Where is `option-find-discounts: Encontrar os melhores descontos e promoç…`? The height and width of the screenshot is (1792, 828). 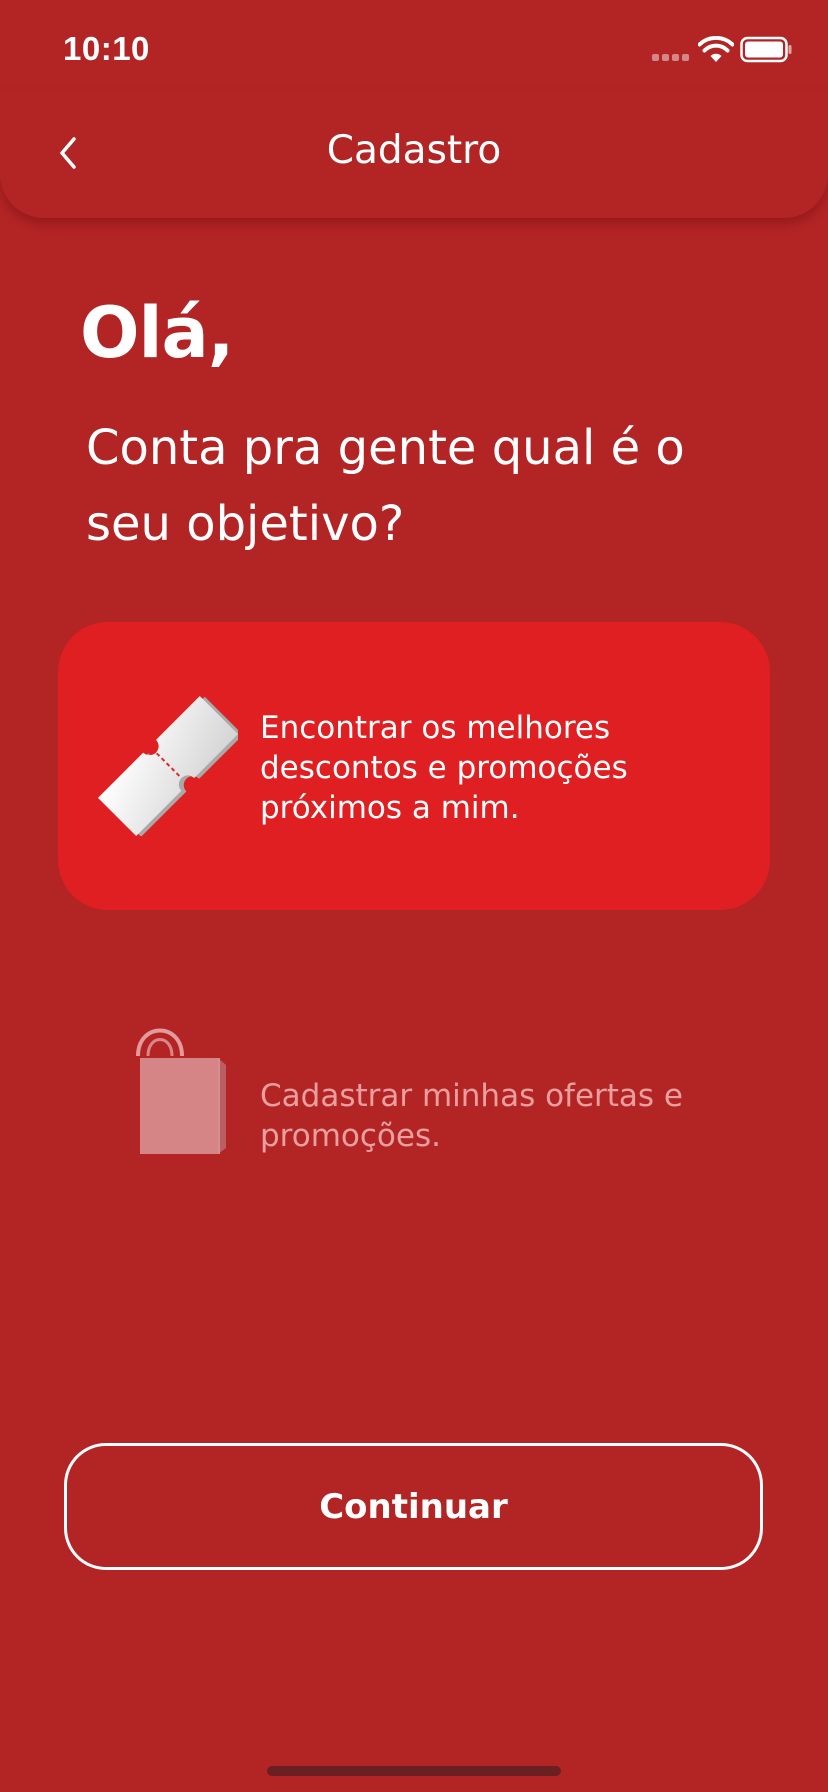
option-find-discounts: Encontrar os melhores descontos e promoç… is located at coordinates (414, 766).